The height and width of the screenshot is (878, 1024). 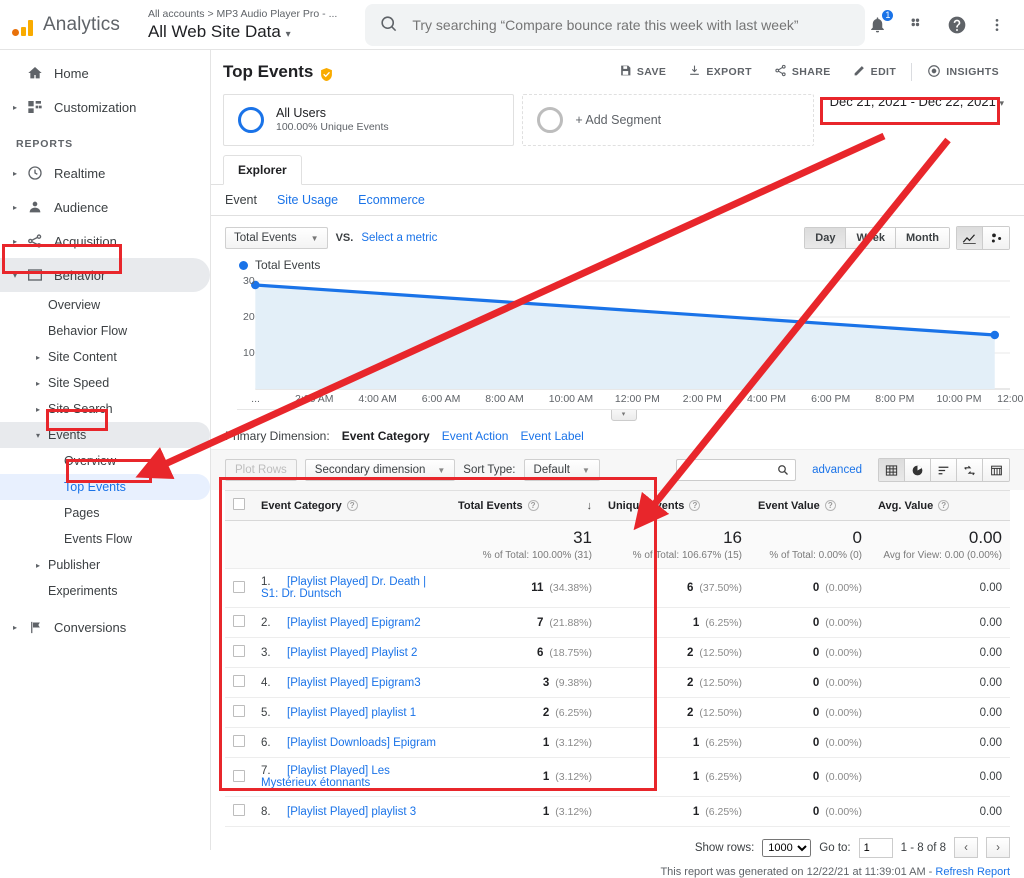 I want to click on col-event-value: Event Value?, so click(x=810, y=505).